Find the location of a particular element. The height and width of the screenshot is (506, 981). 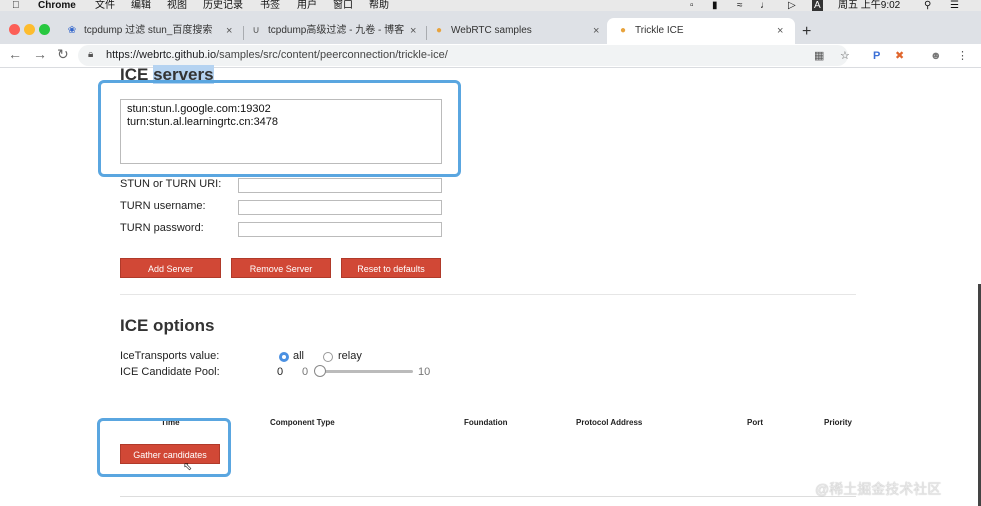

tab-blog: ∪ tcpdump高级过滤 - 九卷 - 博客 × is located at coordinates (336, 31).